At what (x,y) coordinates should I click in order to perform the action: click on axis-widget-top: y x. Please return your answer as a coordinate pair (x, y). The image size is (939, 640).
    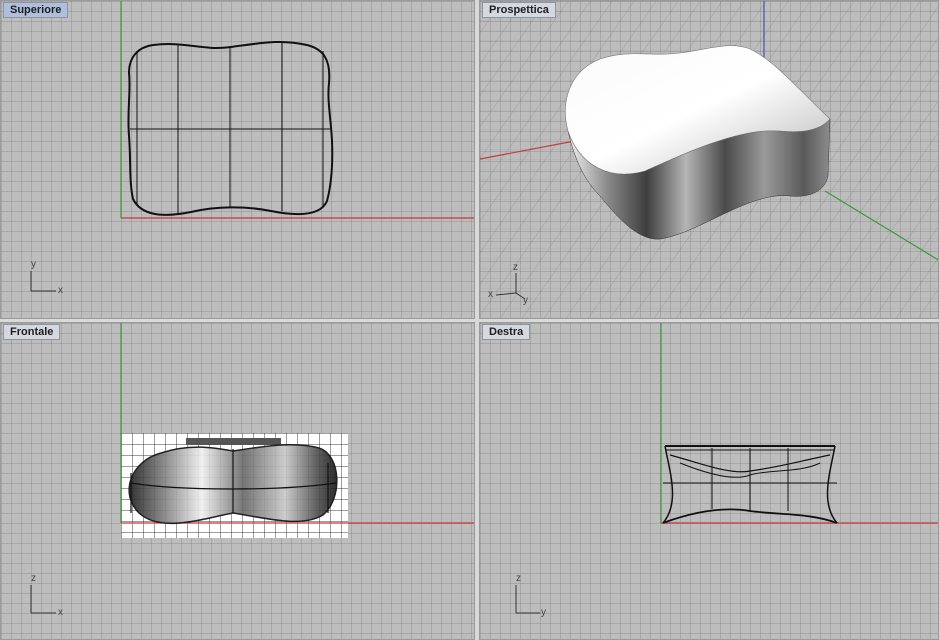
    Looking at the image, I should click on (46, 277).